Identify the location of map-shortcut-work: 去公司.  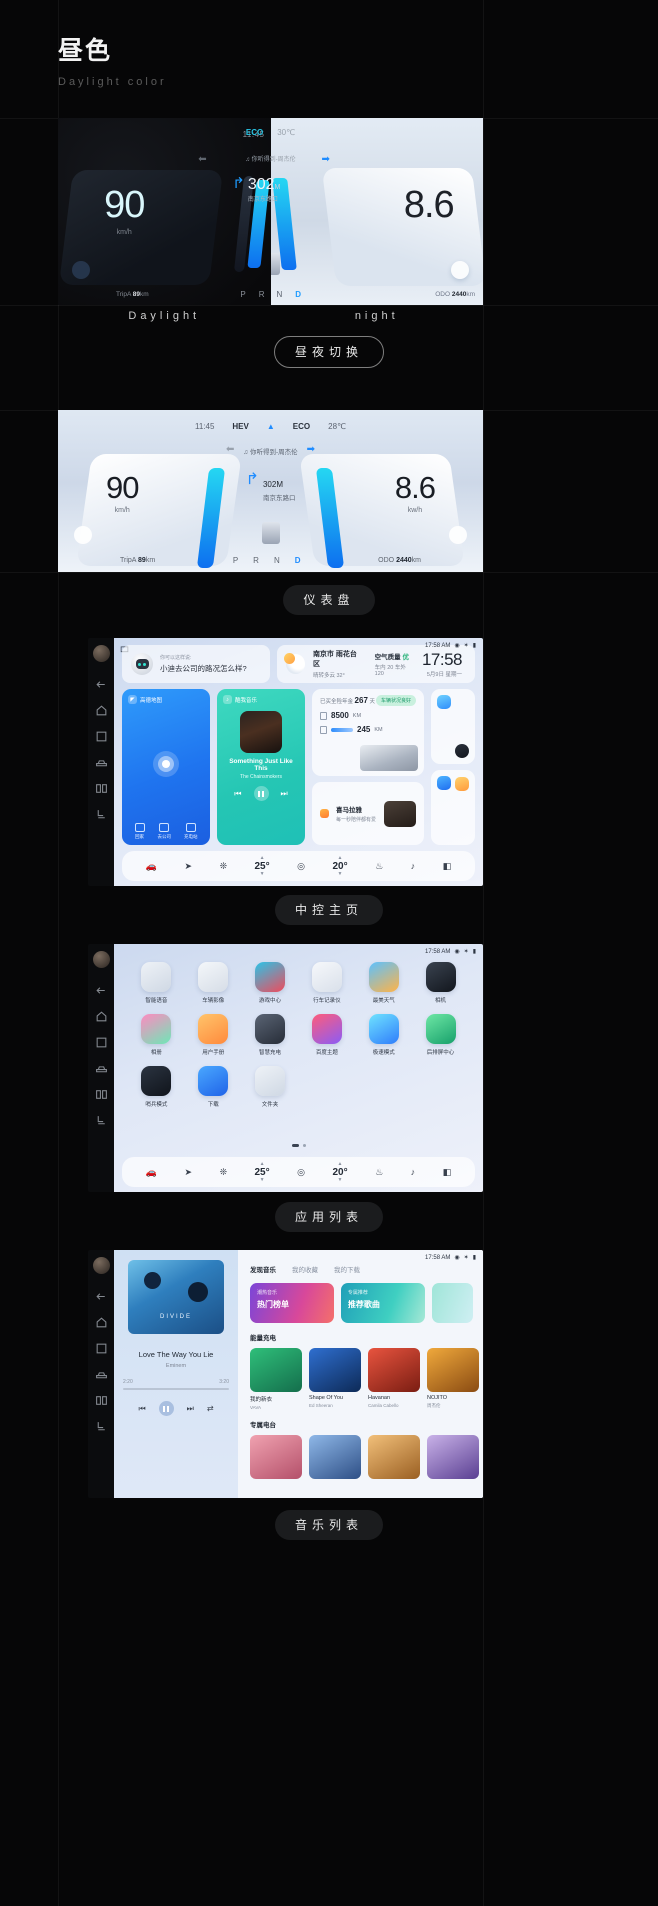
(164, 831).